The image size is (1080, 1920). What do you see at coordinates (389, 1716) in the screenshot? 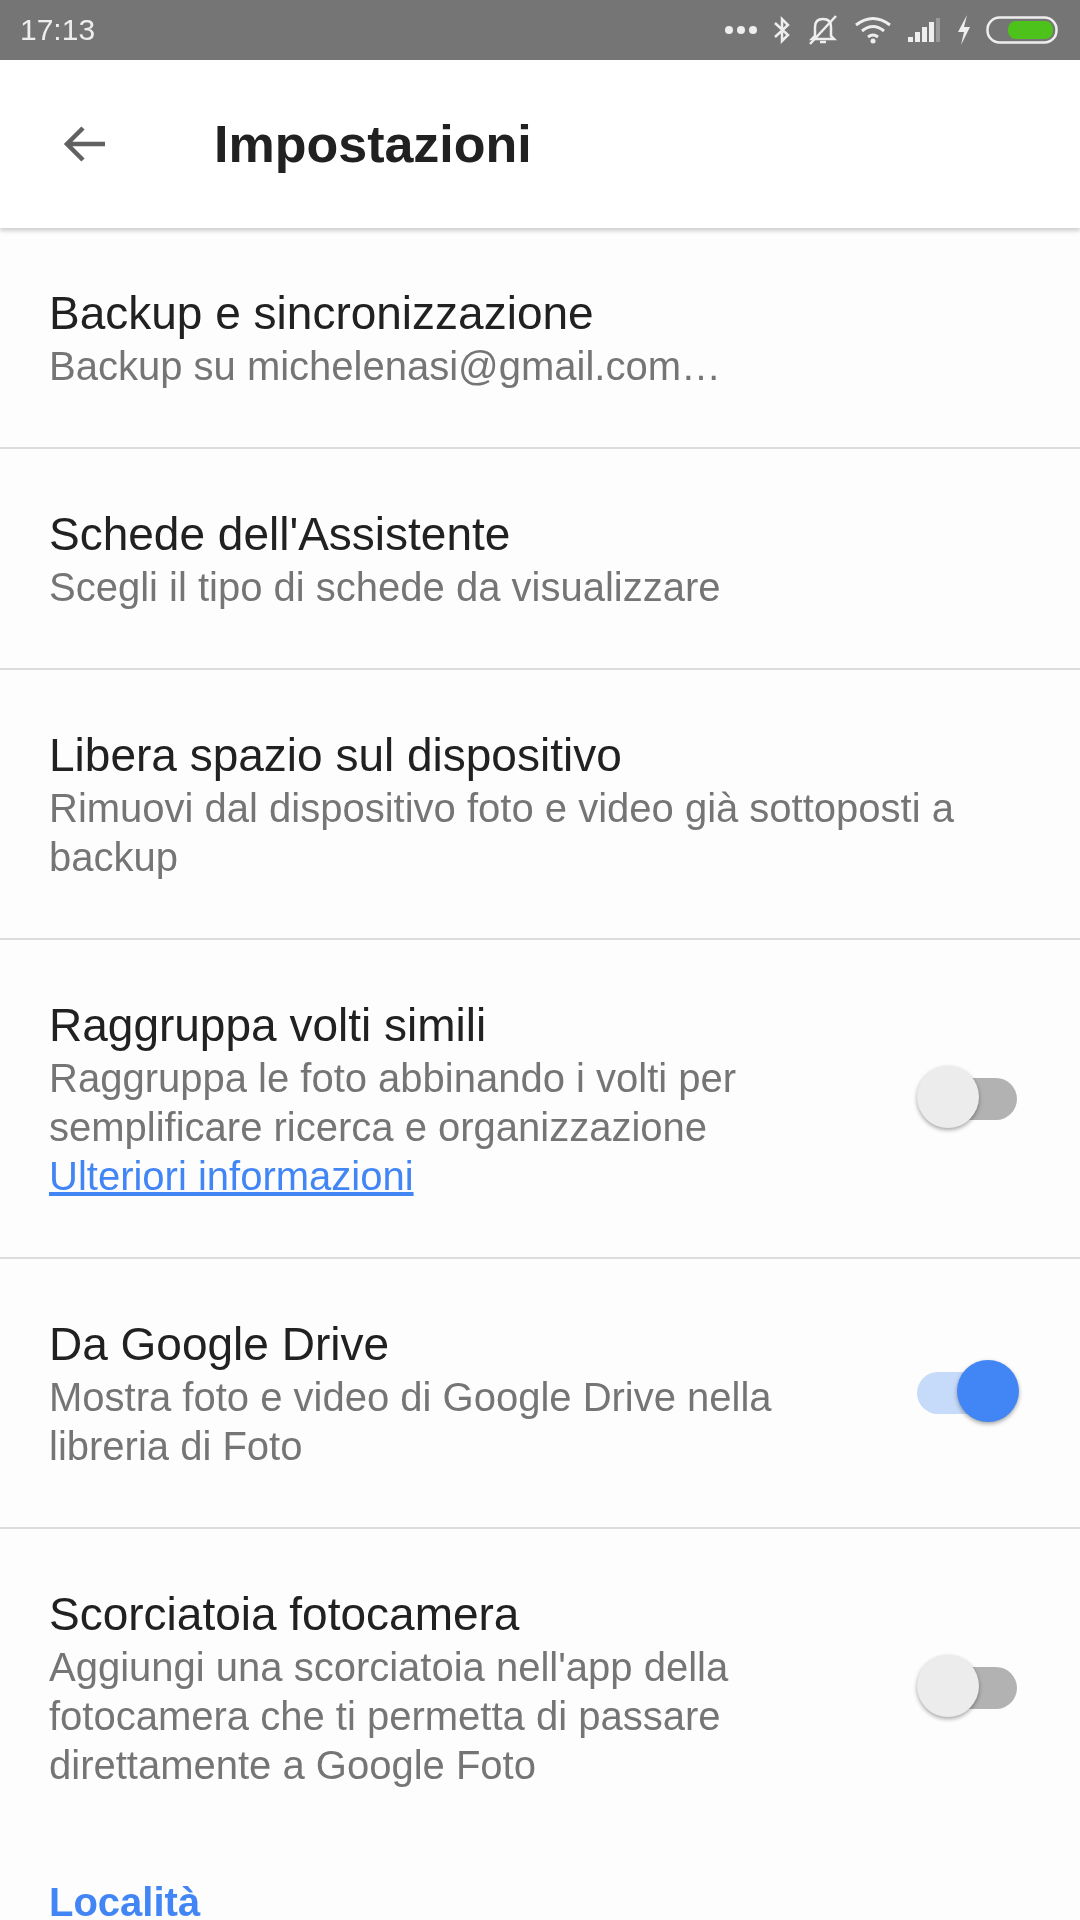
I see `setting-description: Aggiungi una scorciatoia nell'app della fotocamera che ti permetta di passare direttamente a Google Foto` at bounding box center [389, 1716].